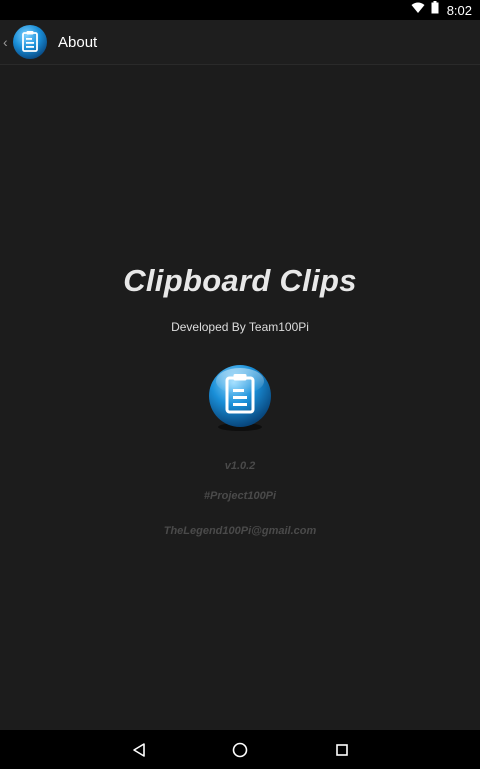 This screenshot has height=769, width=480. I want to click on wifi-icon, so click(418, 10).